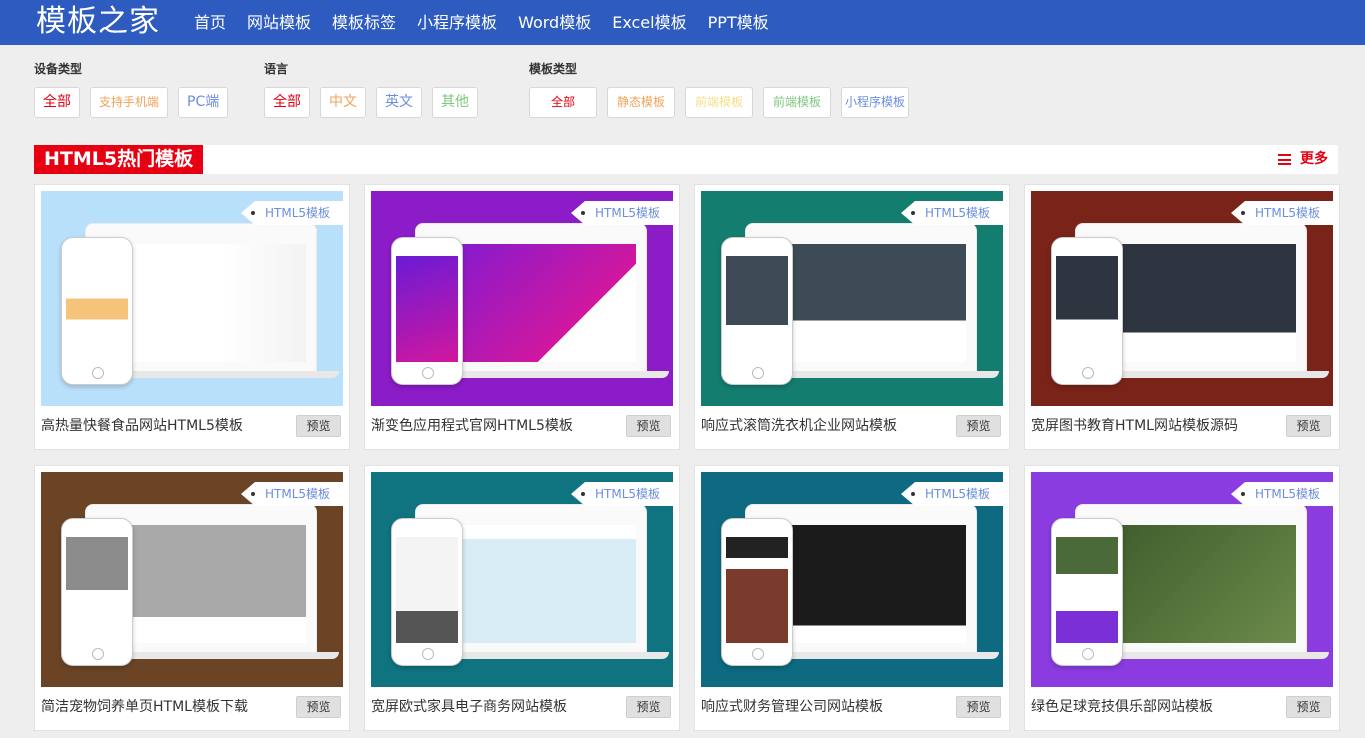 The width and height of the screenshot is (1365, 738). I want to click on language-chinese-option: 中文, so click(343, 102).